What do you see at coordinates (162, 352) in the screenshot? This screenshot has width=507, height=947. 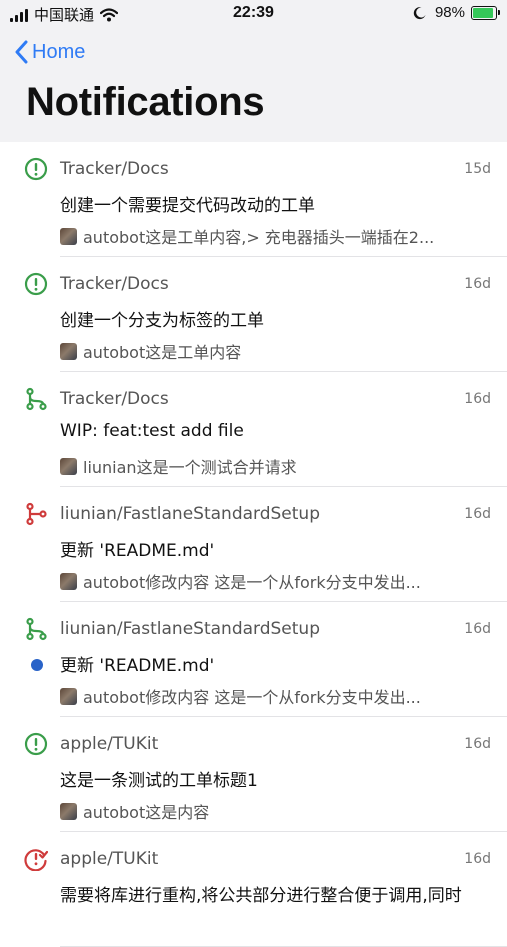 I see `notification-subtitle-text: autobot这是工单内容` at bounding box center [162, 352].